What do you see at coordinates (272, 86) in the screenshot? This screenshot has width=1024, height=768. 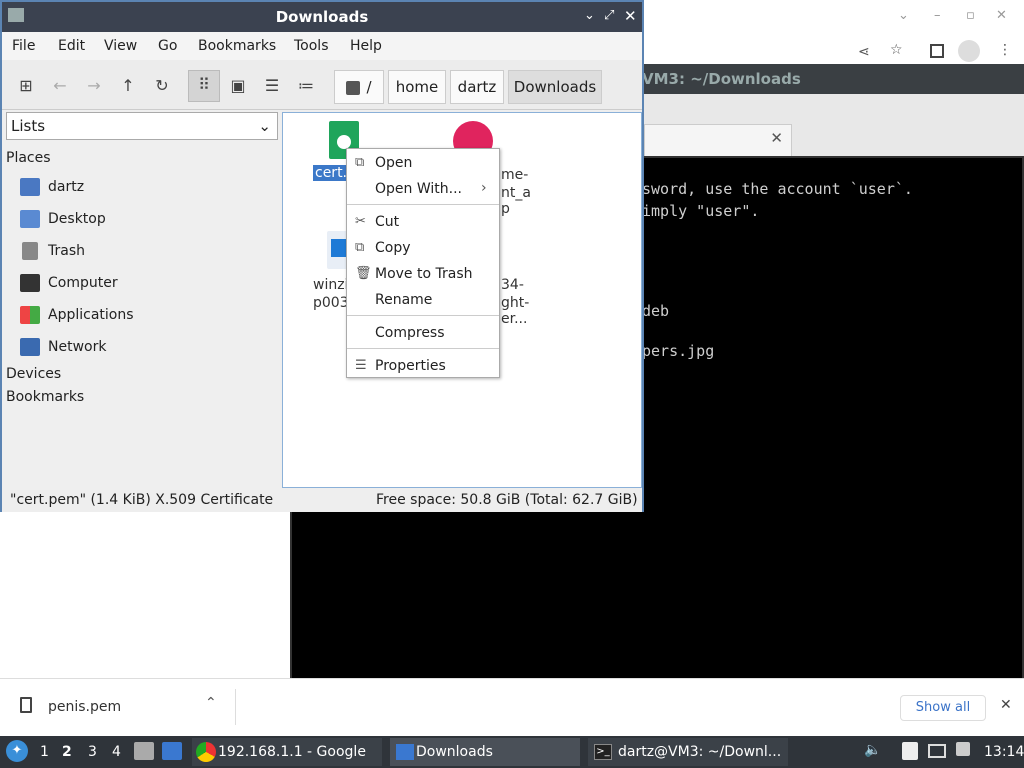 I see `compact-view-icon: ☰` at bounding box center [272, 86].